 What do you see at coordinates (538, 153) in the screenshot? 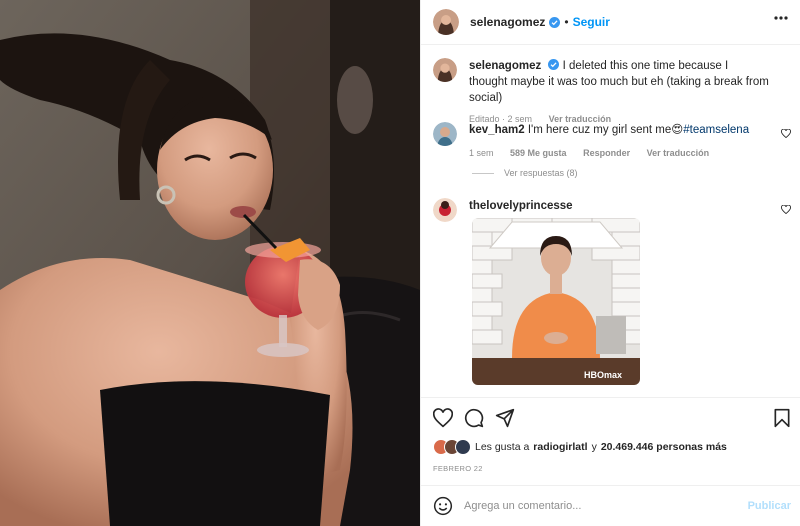
I see `comment-likes: 589 Me gusta` at bounding box center [538, 153].